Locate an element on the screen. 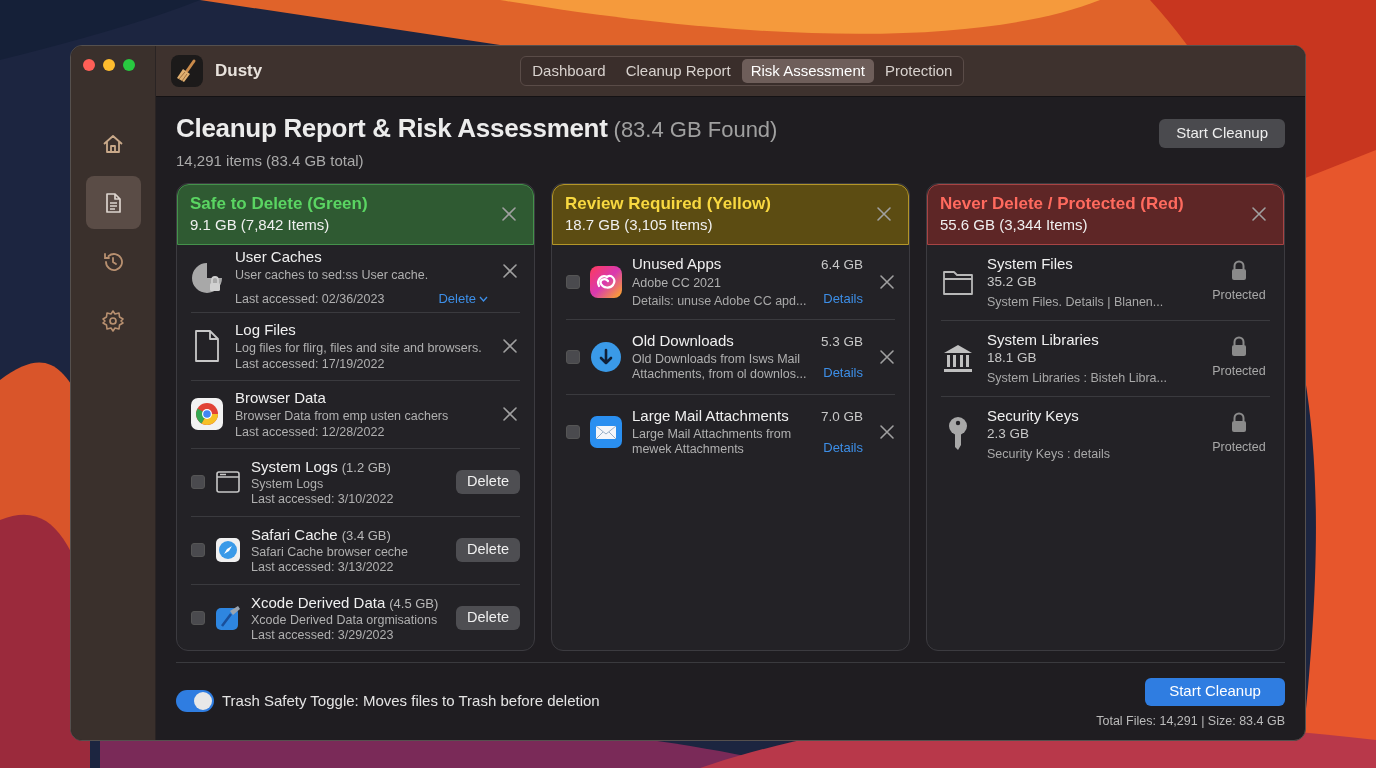 This screenshot has height=768, width=1376. tab: Cleanup Report is located at coordinates (678, 71).